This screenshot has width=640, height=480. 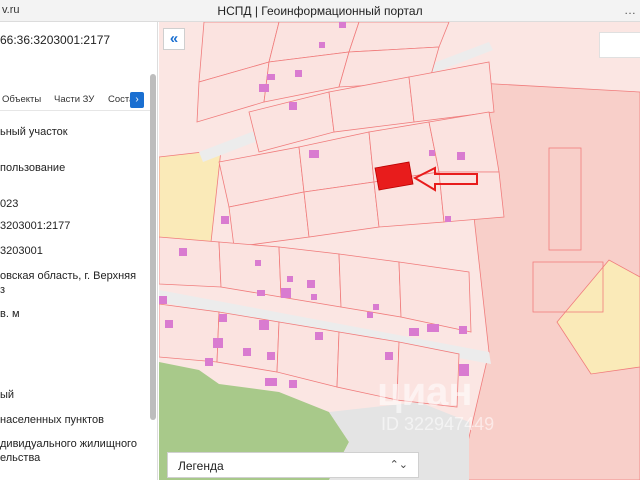 I want to click on collapse-panel-button: «, so click(x=174, y=39).